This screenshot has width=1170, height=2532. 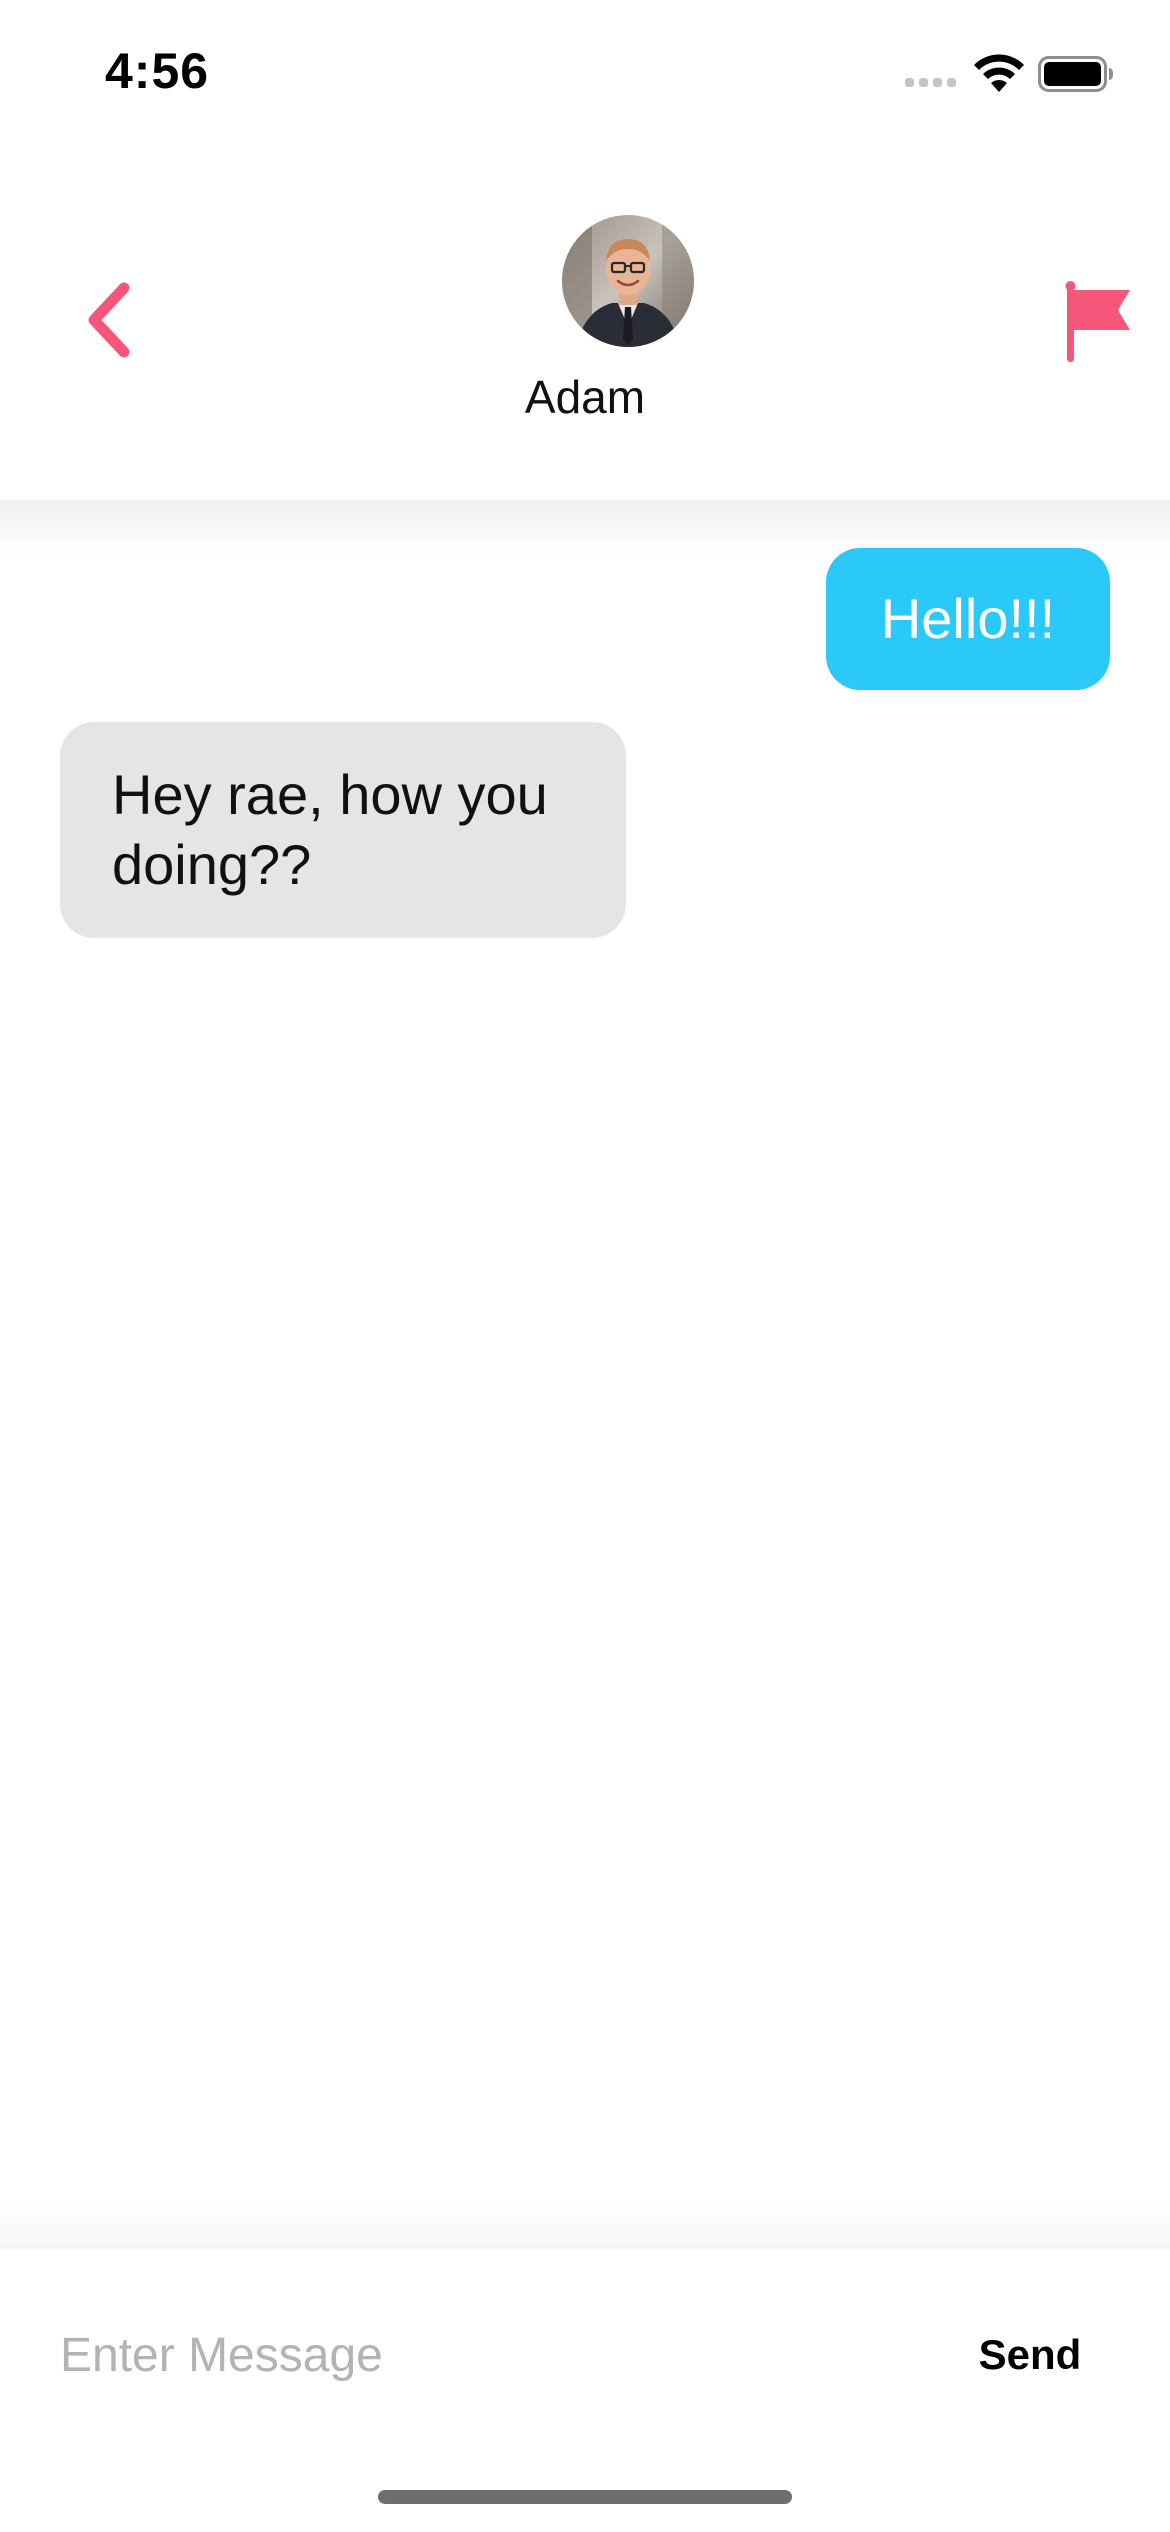 I want to click on outgoing-message-bubble: Hello!!!, so click(x=968, y=619).